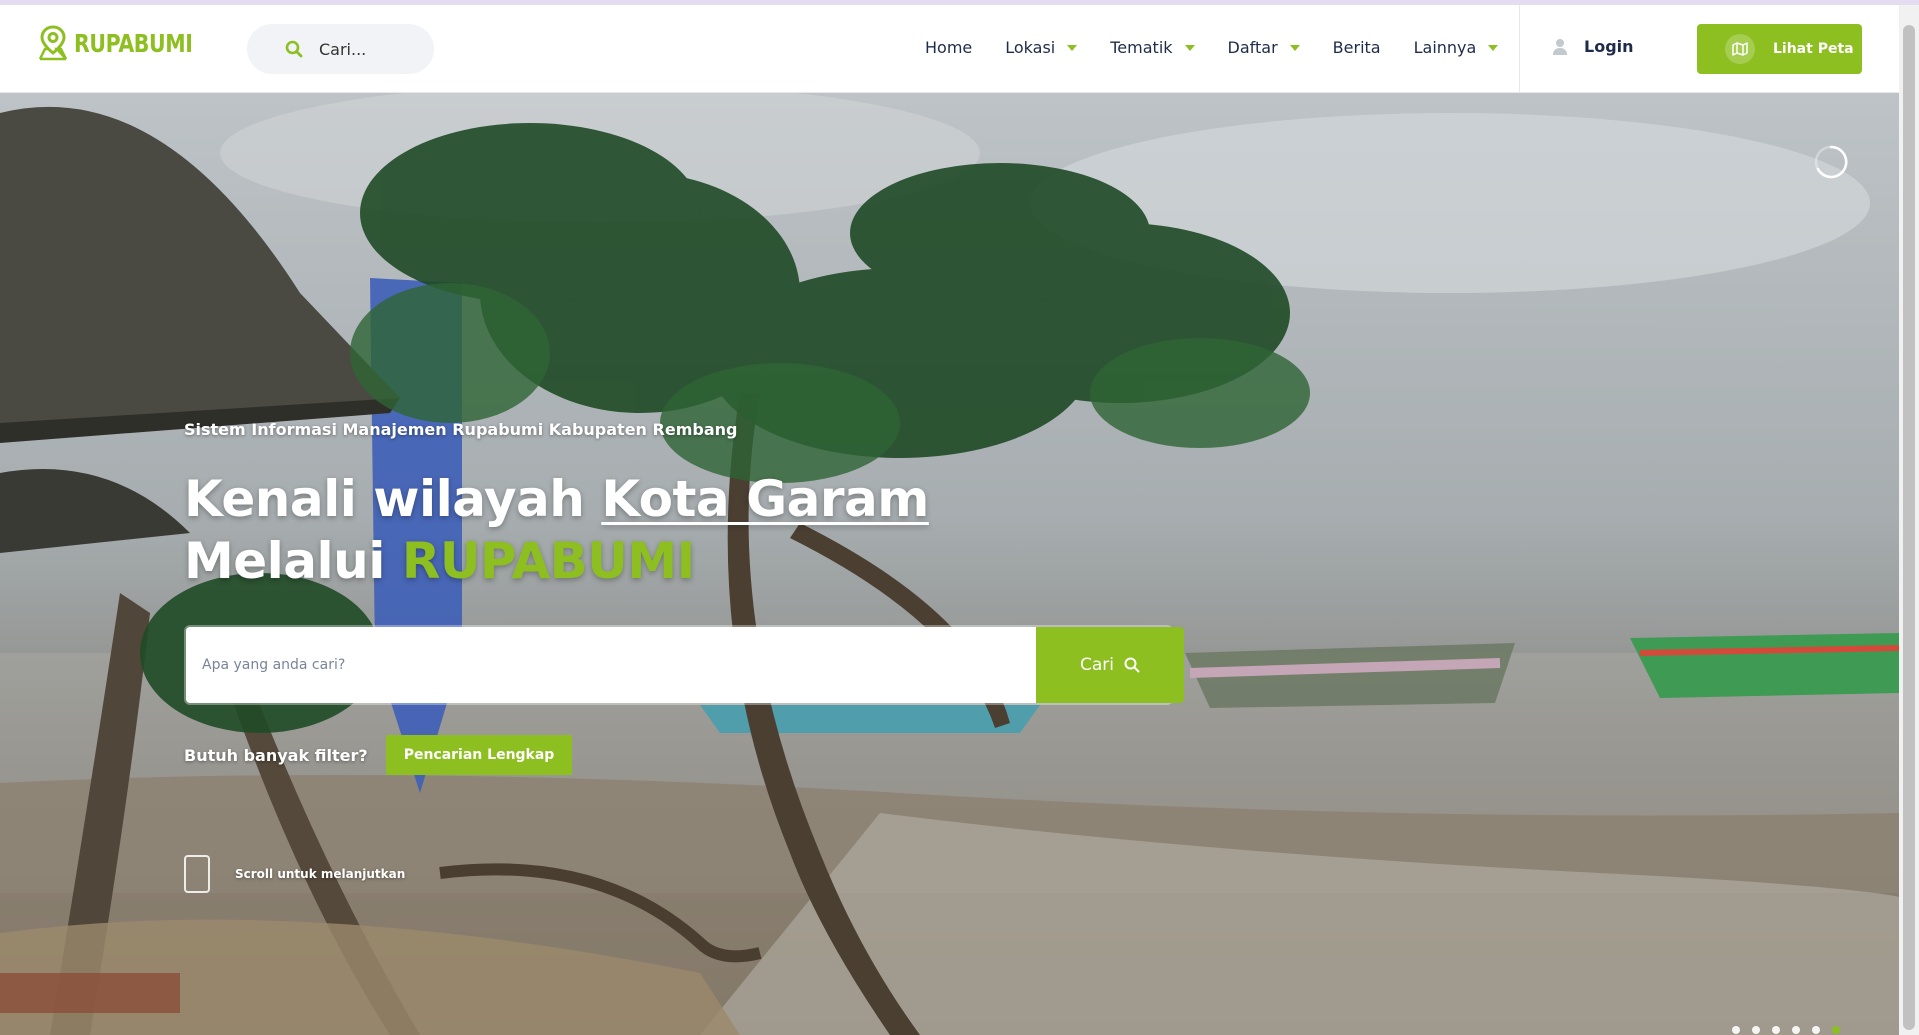 This screenshot has width=1919, height=1035. Describe the element at coordinates (479, 755) in the screenshot. I see `advanced-search-button: Pencarian Lengkap` at that location.